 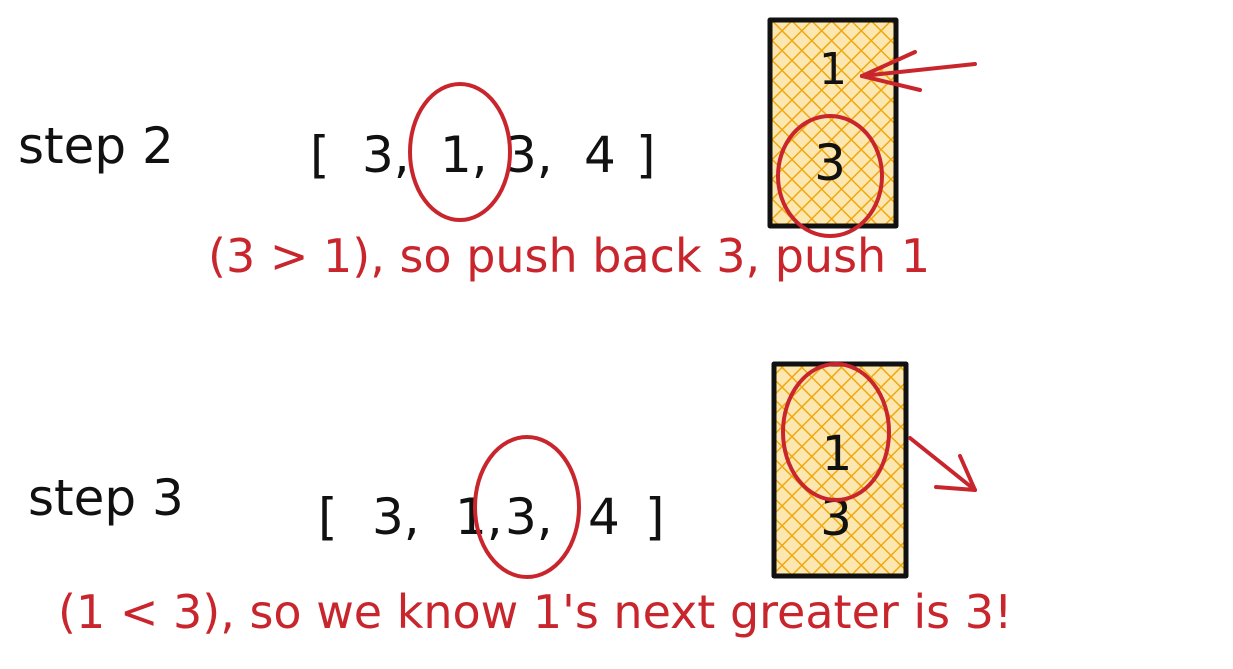 I want to click on step-2-stack: 1 3, so click(x=833, y=123).